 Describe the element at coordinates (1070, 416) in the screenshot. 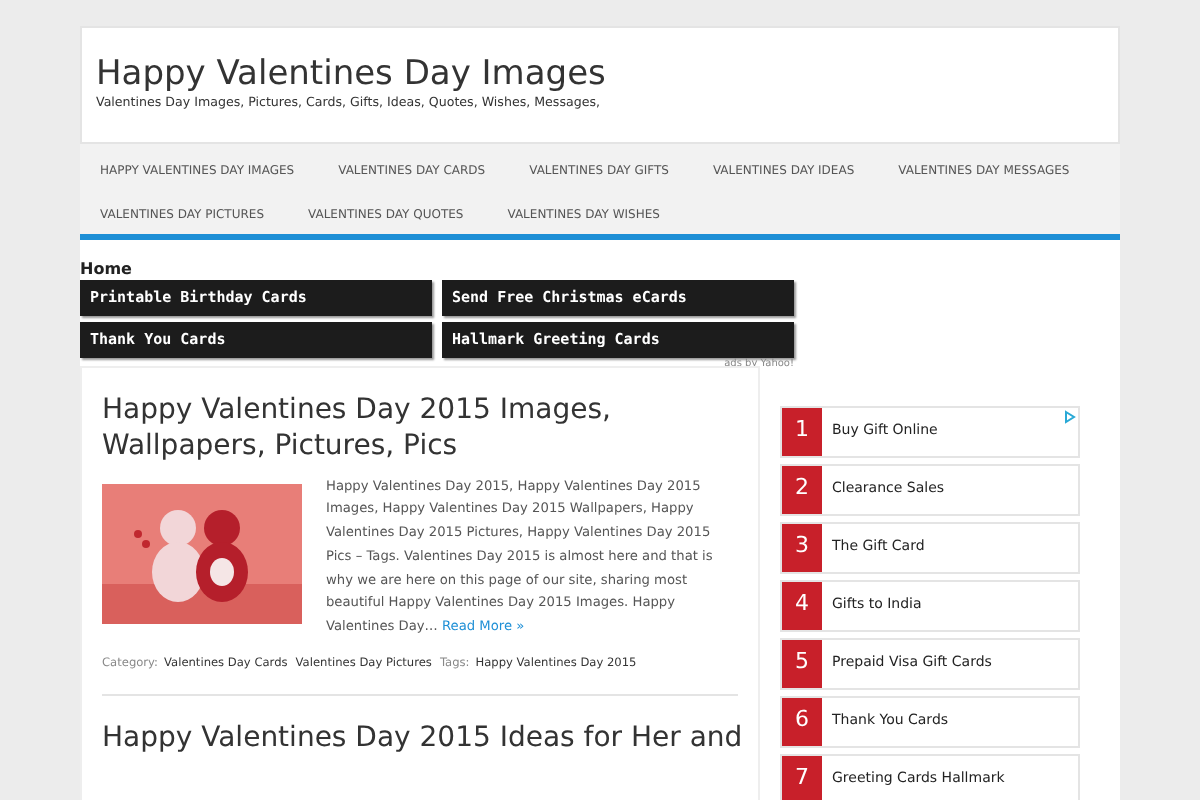

I see `ad-choices-icon` at that location.